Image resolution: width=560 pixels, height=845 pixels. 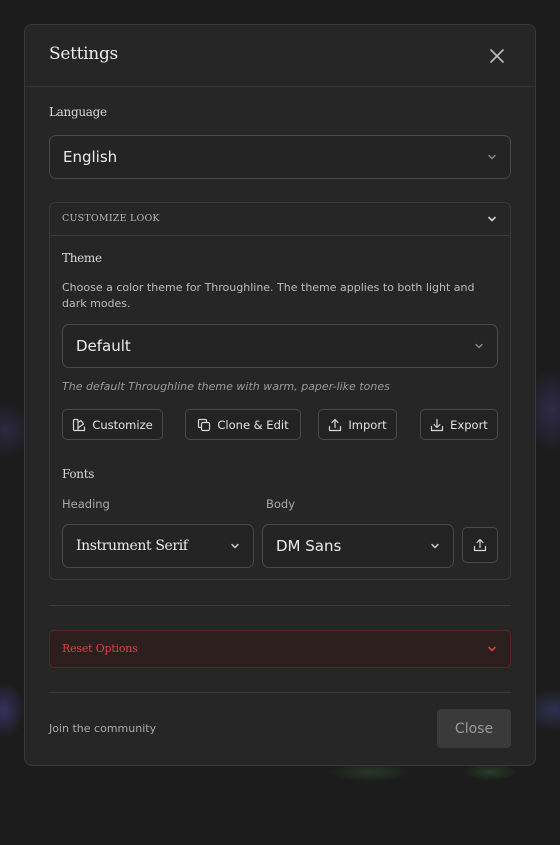 What do you see at coordinates (78, 112) in the screenshot?
I see `language-label: Language` at bounding box center [78, 112].